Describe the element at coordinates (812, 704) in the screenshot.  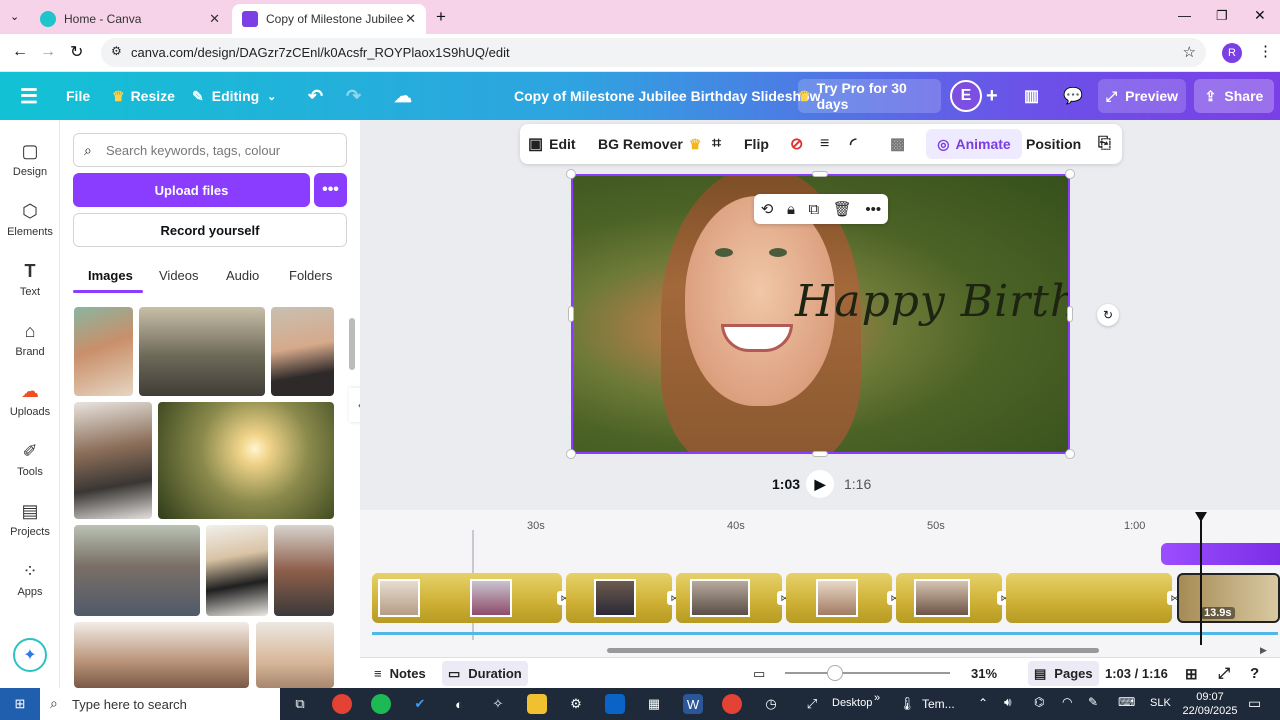
I see `remote-desktop-icon: ⤢` at that location.